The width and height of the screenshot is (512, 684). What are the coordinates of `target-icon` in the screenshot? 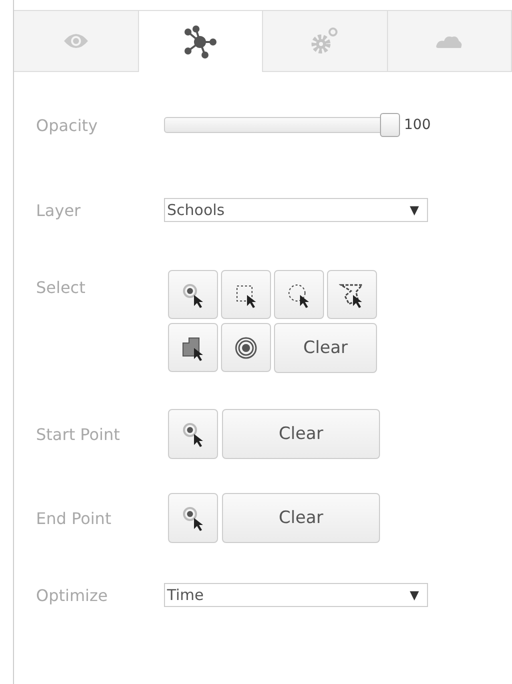 It's located at (246, 347).